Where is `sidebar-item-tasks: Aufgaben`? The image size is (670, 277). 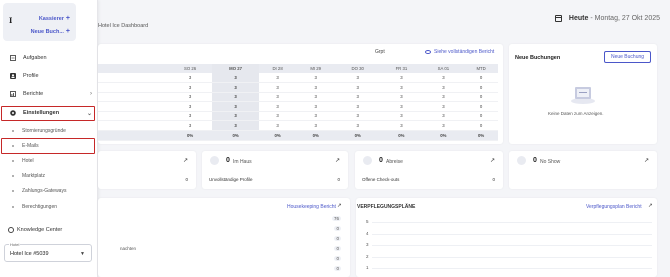
sidebar-item-tasks: Aufgaben is located at coordinates (49, 58).